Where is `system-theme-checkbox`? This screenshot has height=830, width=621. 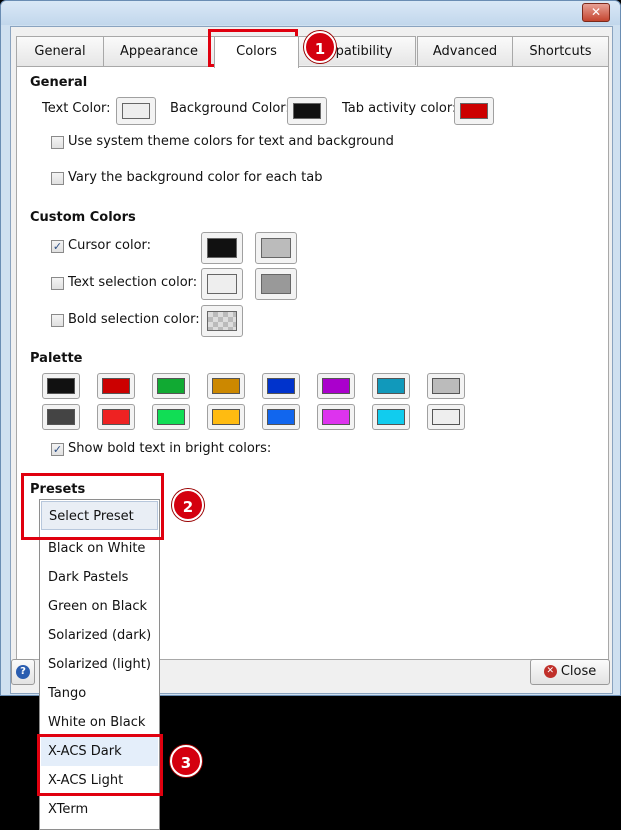 system-theme-checkbox is located at coordinates (57, 142).